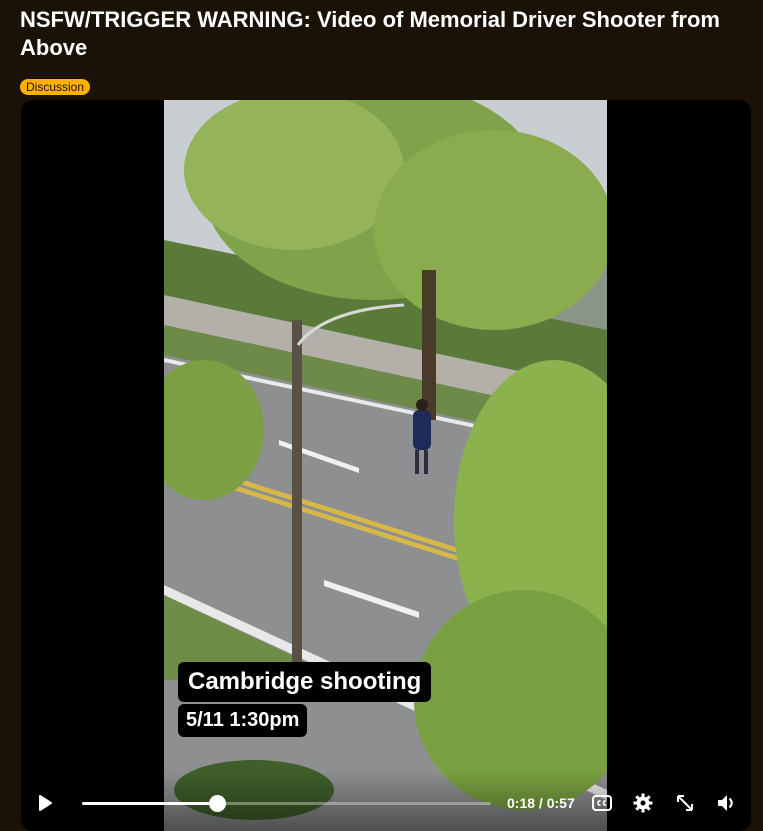 The image size is (763, 831). What do you see at coordinates (685, 803) in the screenshot?
I see `expand-icon` at bounding box center [685, 803].